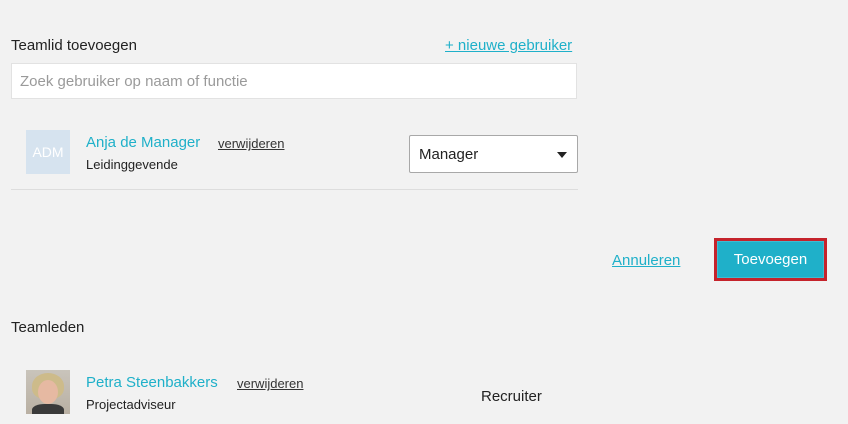 The image size is (848, 424). What do you see at coordinates (508, 45) in the screenshot?
I see `new-user-link: + nieuwe gebruiker` at bounding box center [508, 45].